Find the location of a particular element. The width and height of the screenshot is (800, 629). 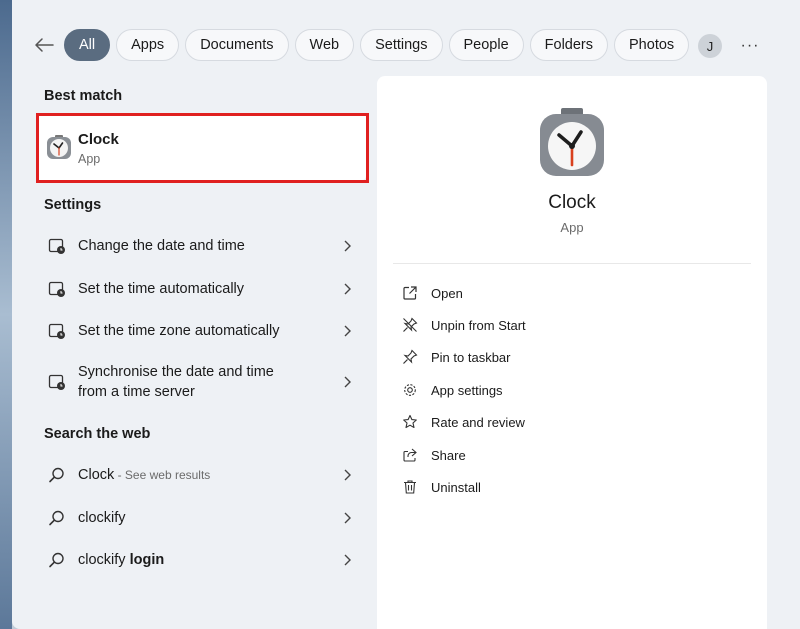

clock-app-icon is located at coordinates (572, 142).